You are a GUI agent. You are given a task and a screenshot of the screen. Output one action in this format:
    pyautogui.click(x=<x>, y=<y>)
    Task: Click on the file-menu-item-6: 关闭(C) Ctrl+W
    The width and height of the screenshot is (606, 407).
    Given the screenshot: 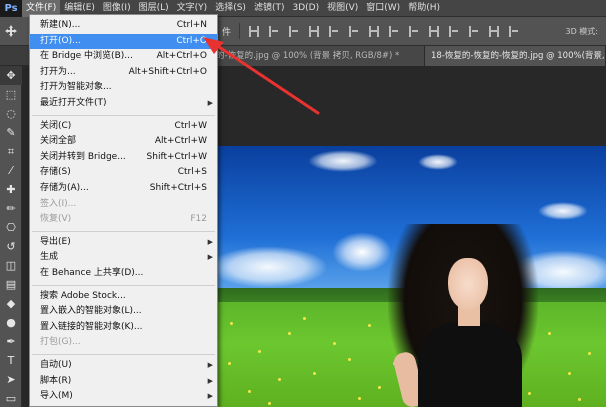 What is the action you would take?
    pyautogui.click(x=123, y=126)
    